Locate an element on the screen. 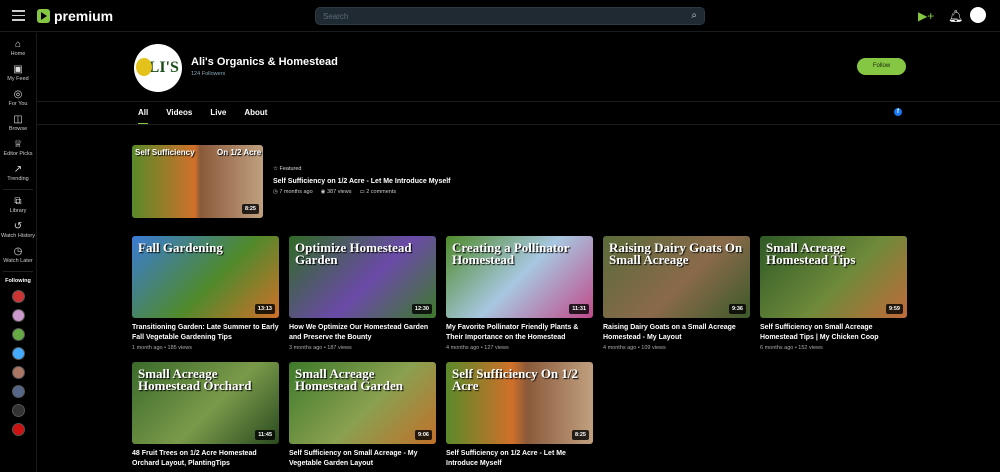  video-thumbnail: Small Acreage Homestead Tips 9:59 is located at coordinates (833, 277).